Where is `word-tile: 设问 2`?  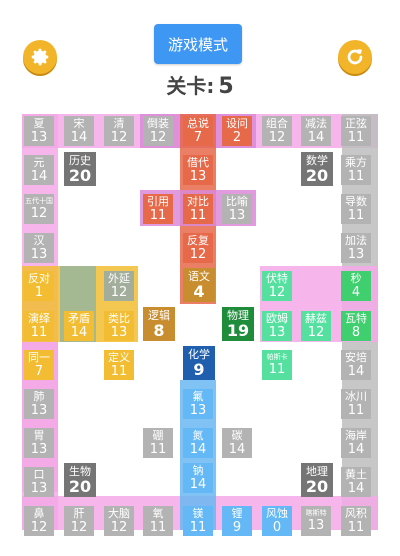 word-tile: 设问 2 is located at coordinates (237, 131).